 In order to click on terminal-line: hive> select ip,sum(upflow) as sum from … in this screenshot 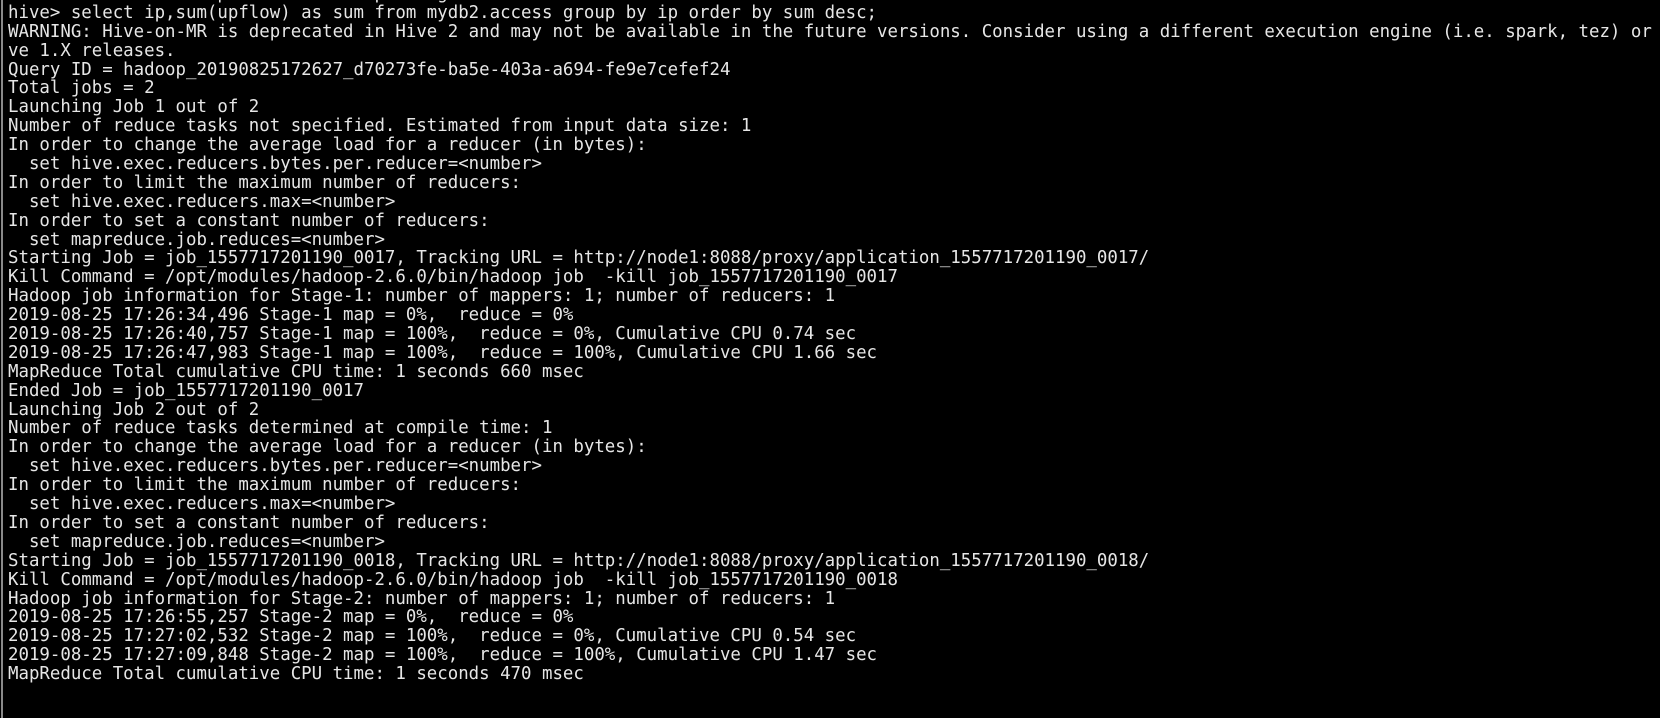, I will do `click(443, 12)`.